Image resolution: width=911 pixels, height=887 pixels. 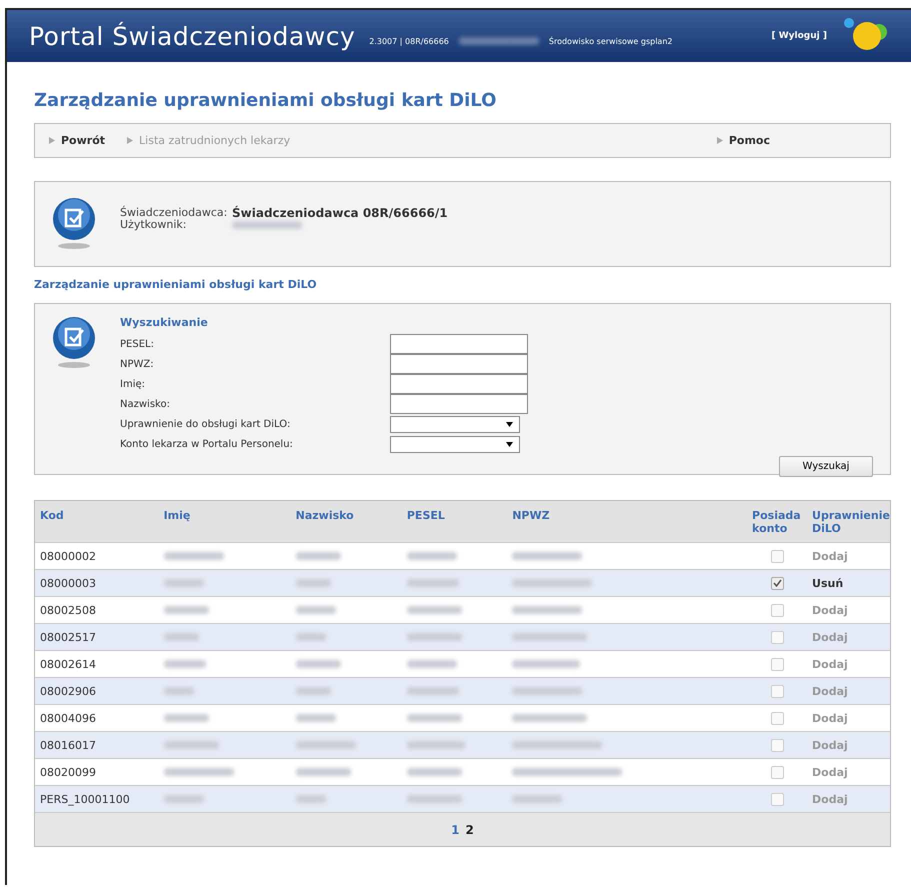 What do you see at coordinates (610, 41) in the screenshot?
I see `environment-label: Środowisko serwisowe gsplan2` at bounding box center [610, 41].